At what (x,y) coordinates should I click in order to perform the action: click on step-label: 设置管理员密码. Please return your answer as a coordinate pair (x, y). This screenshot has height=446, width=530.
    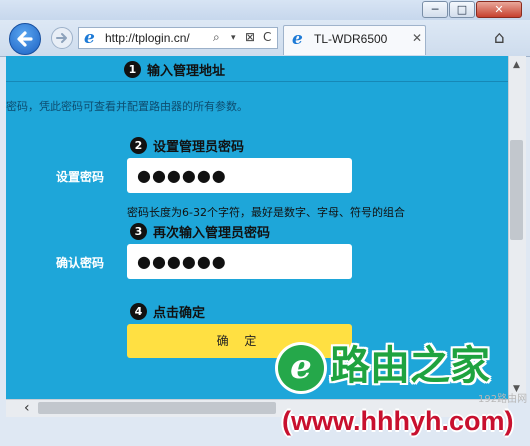
    Looking at the image, I should click on (199, 147).